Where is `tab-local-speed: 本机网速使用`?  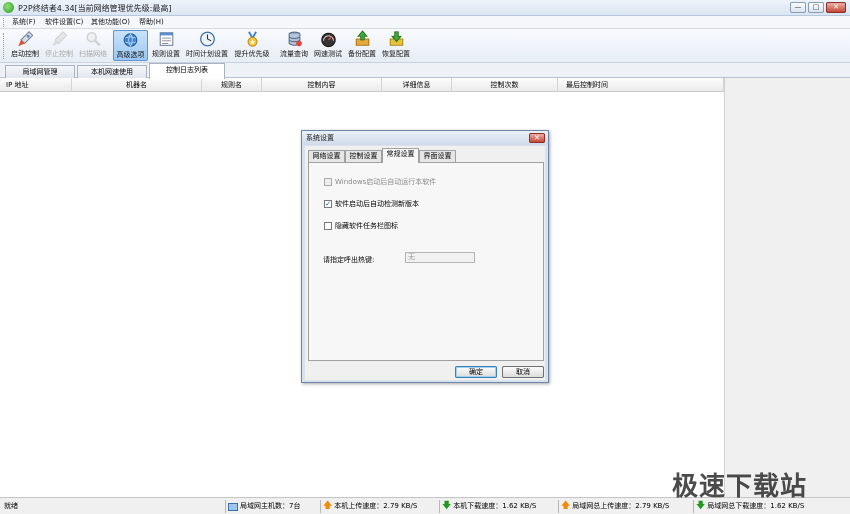
tab-local-speed: 本机网速使用 is located at coordinates (112, 71).